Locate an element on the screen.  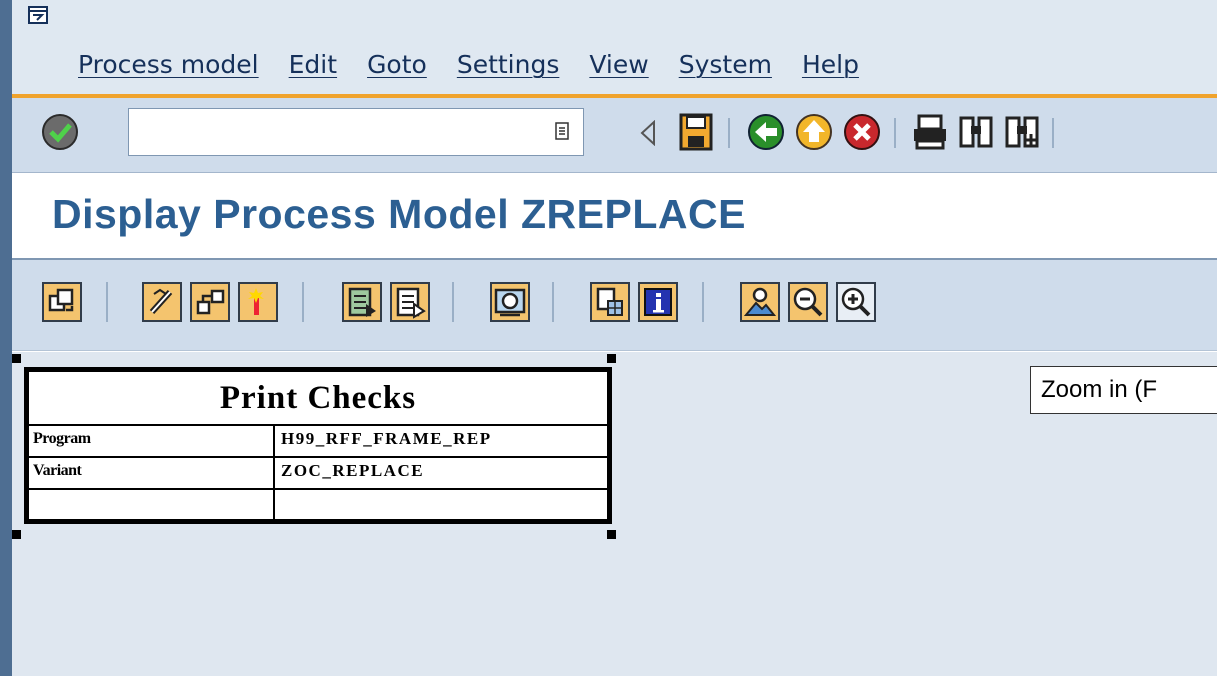
details-button is located at coordinates (362, 302).